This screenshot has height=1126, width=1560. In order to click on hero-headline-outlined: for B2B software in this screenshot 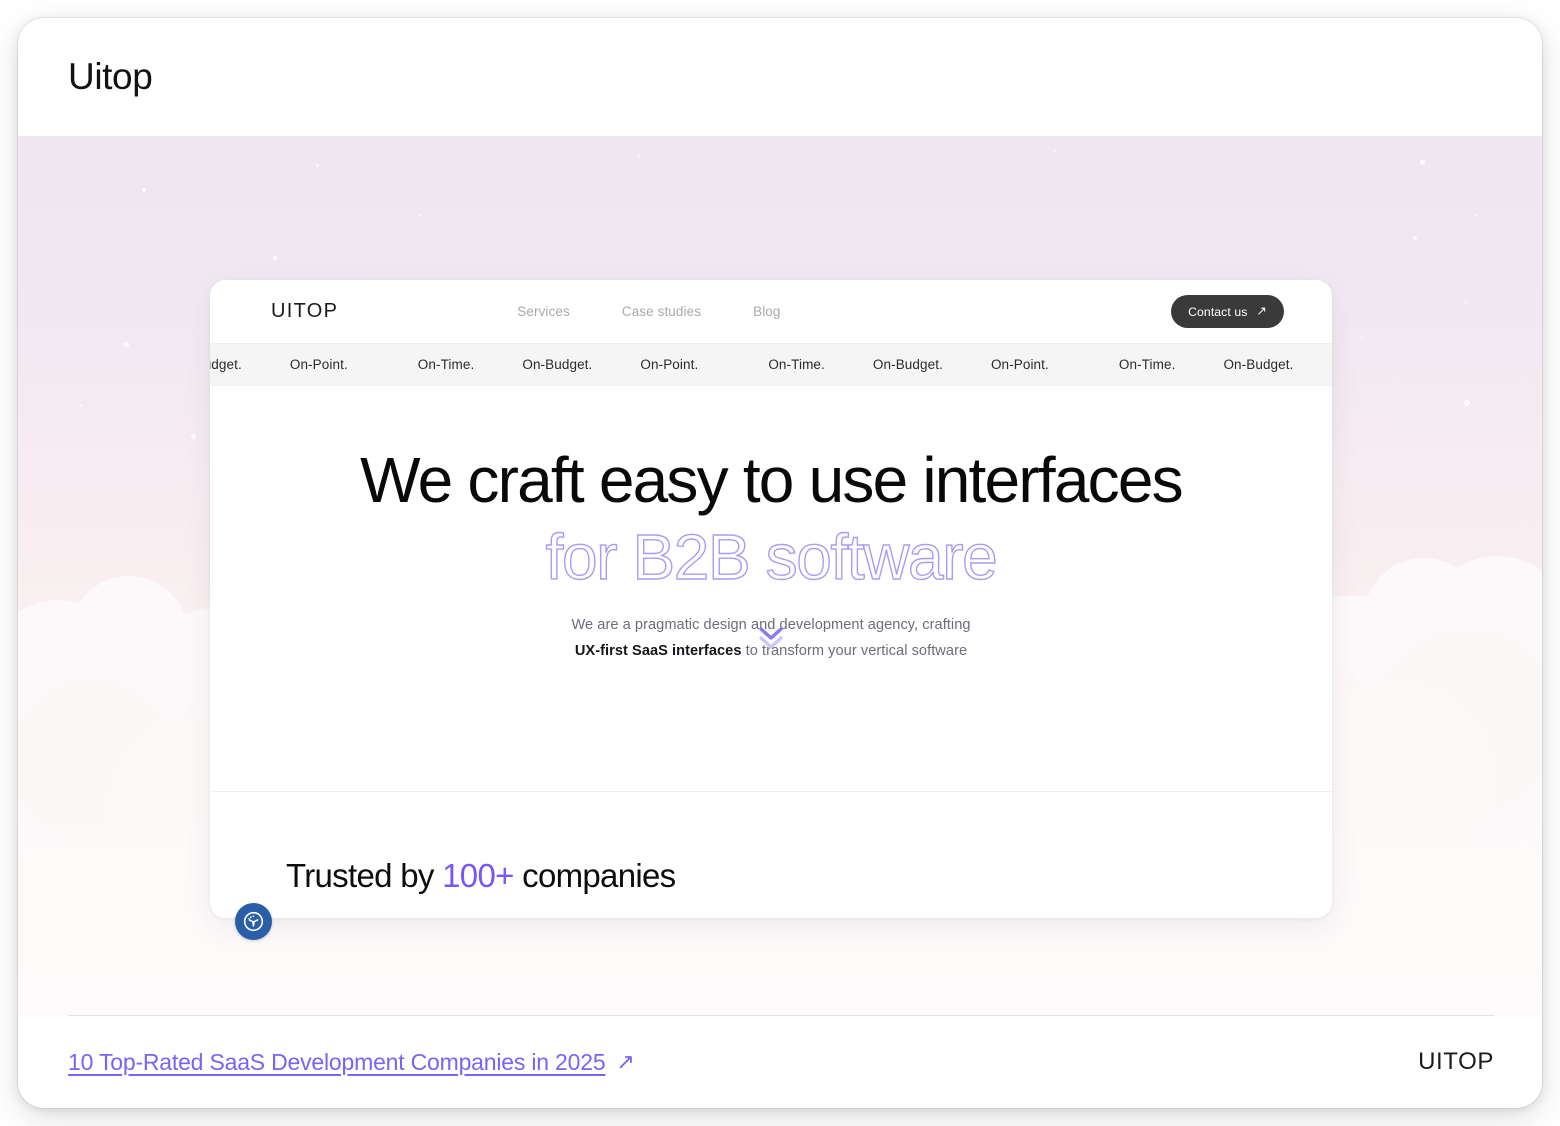, I will do `click(772, 556)`.